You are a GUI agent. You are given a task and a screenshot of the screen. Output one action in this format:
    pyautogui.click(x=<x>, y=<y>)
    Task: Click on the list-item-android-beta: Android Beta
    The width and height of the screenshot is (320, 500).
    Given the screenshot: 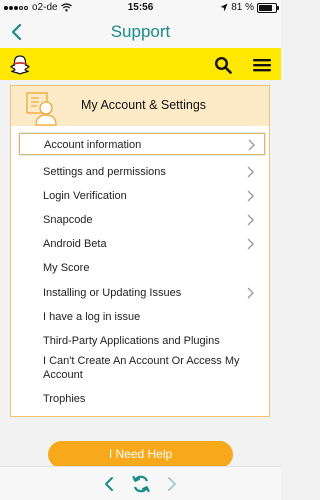 What is the action you would take?
    pyautogui.click(x=142, y=244)
    